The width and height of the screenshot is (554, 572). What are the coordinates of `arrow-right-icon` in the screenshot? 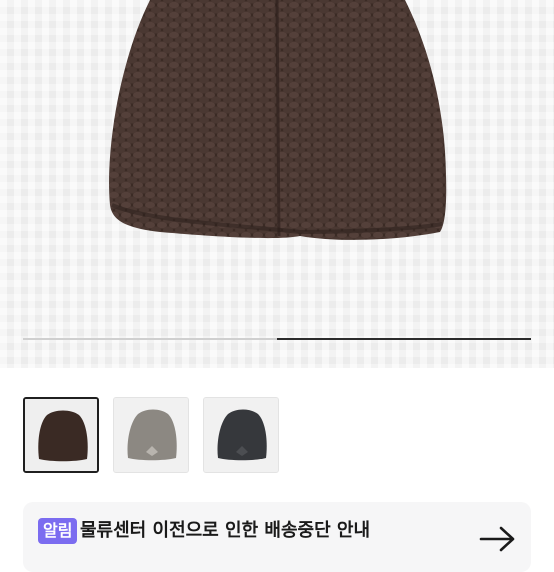 It's located at (498, 539).